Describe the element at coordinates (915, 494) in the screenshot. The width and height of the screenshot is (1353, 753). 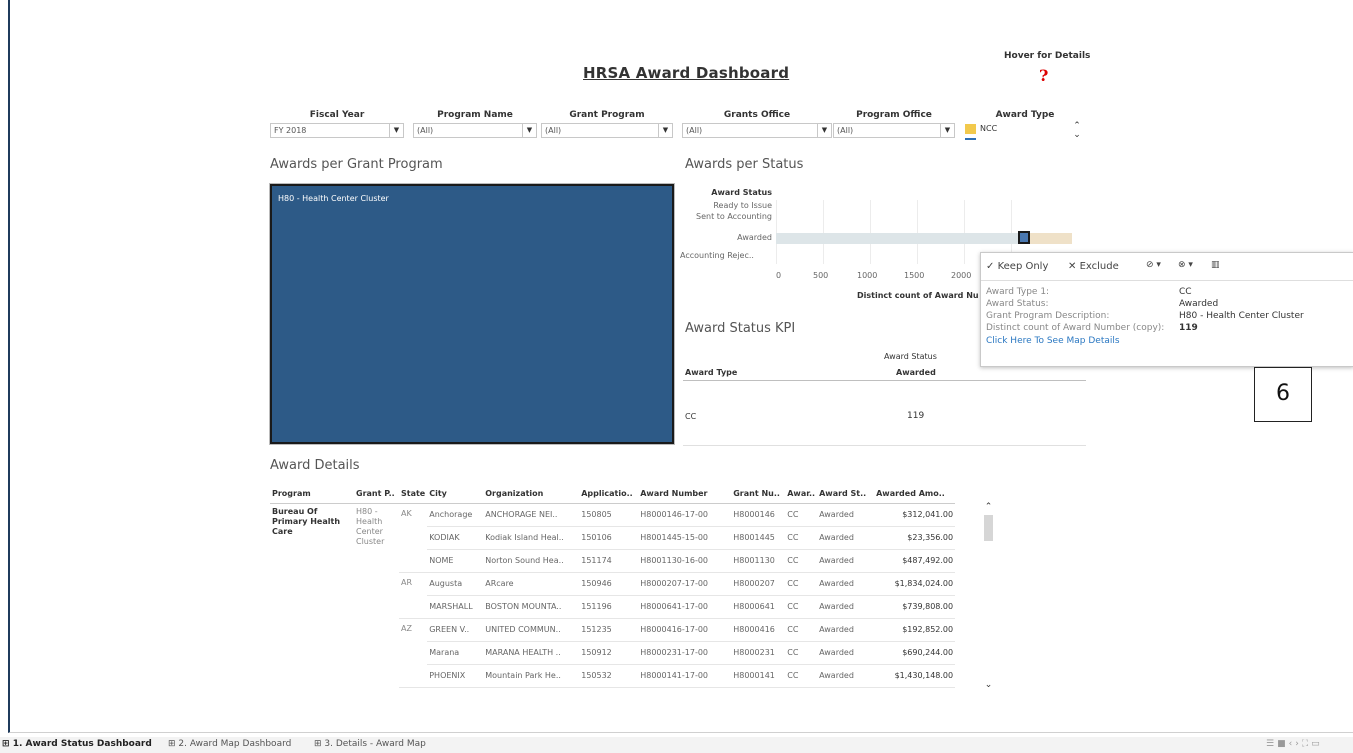
I see `col-header-awarded-amount: Awarded Amo..` at that location.